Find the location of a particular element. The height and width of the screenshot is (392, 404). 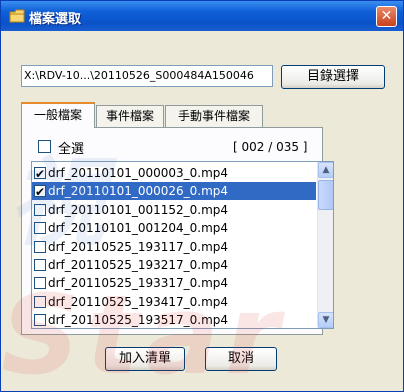

chevron-down-icon: ▼ is located at coordinates (326, 320).